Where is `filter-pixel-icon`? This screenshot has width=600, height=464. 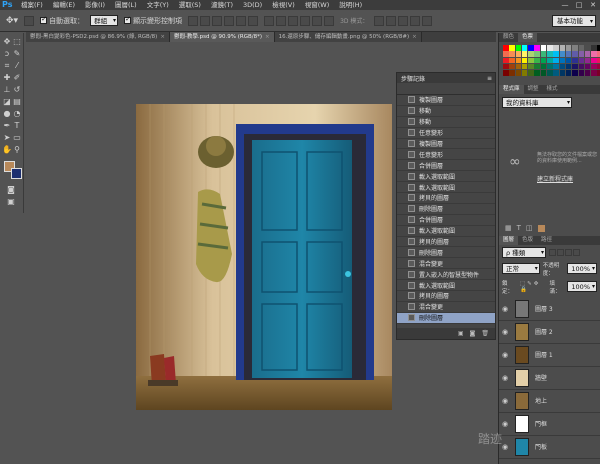
filter-pixel-icon is located at coordinates (552, 252).